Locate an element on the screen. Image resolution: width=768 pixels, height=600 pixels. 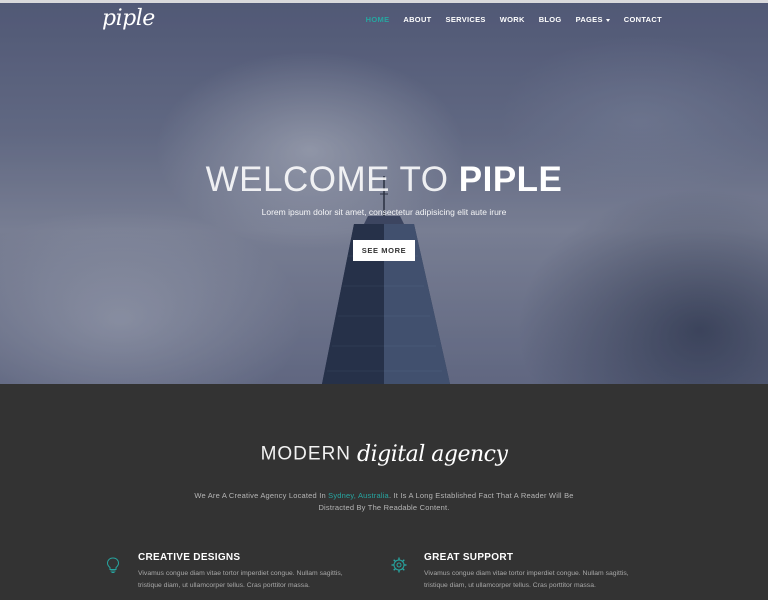
nav-item-pages: PAGES is located at coordinates (593, 19).